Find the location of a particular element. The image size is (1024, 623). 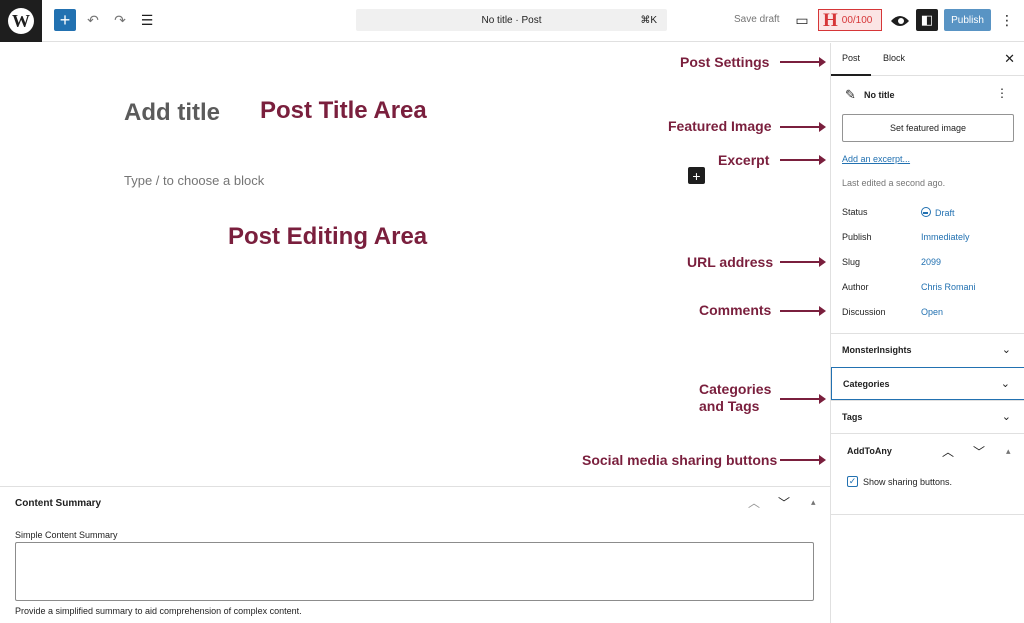

panel-categories: Categories ⌄ is located at coordinates (927, 383).